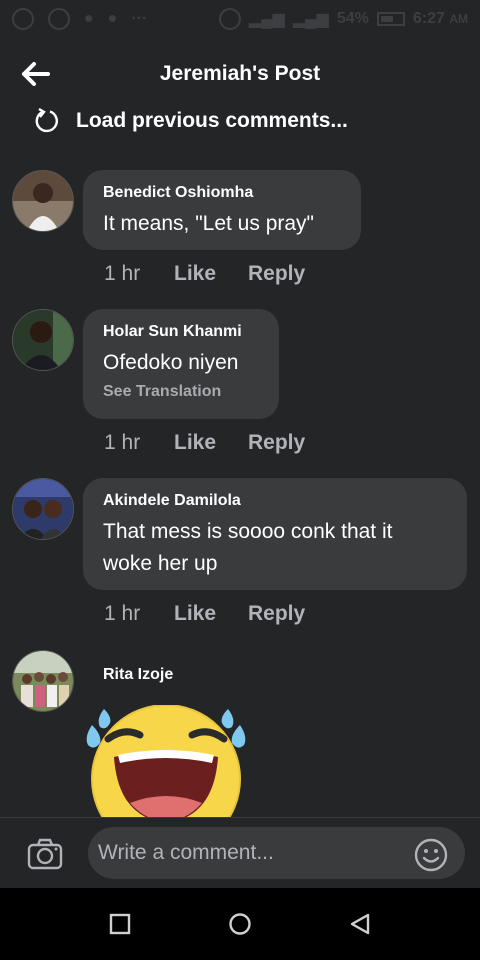 The image size is (480, 960). I want to click on emoji-icon, so click(431, 855).